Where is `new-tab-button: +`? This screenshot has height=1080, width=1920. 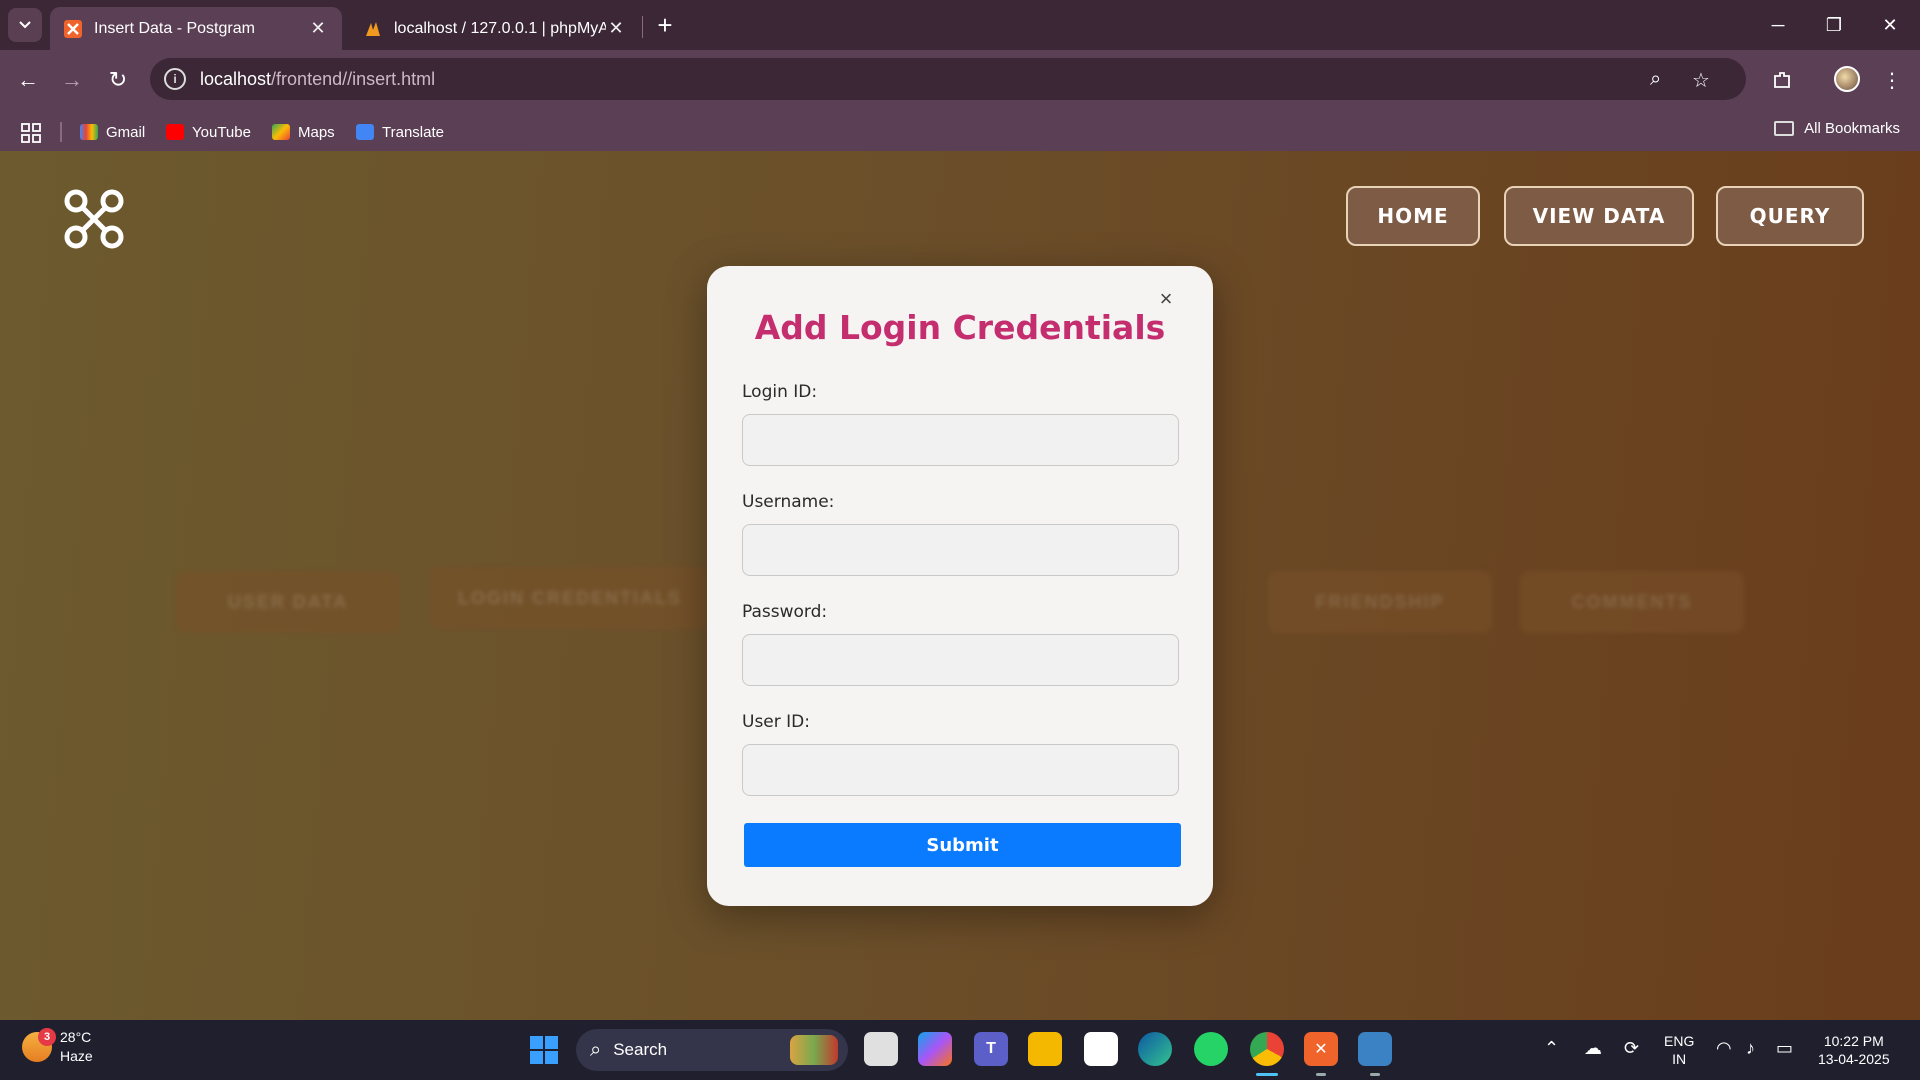
new-tab-button: + is located at coordinates (665, 25).